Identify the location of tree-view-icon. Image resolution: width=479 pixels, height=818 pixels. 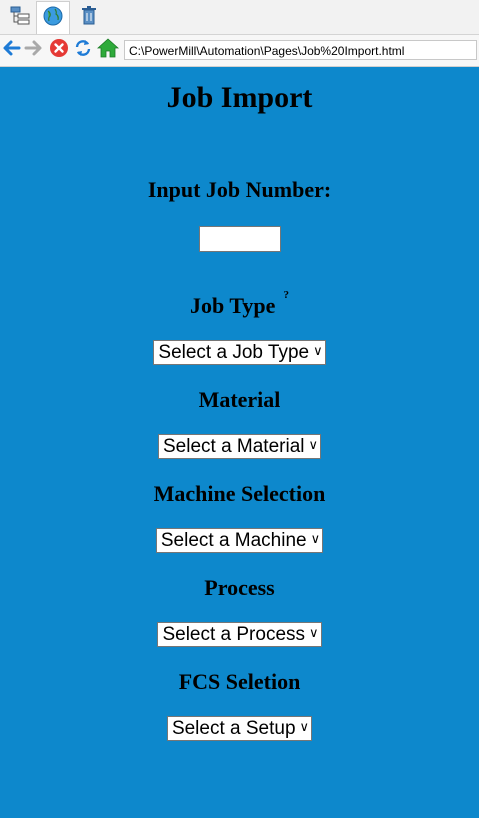
(20, 18).